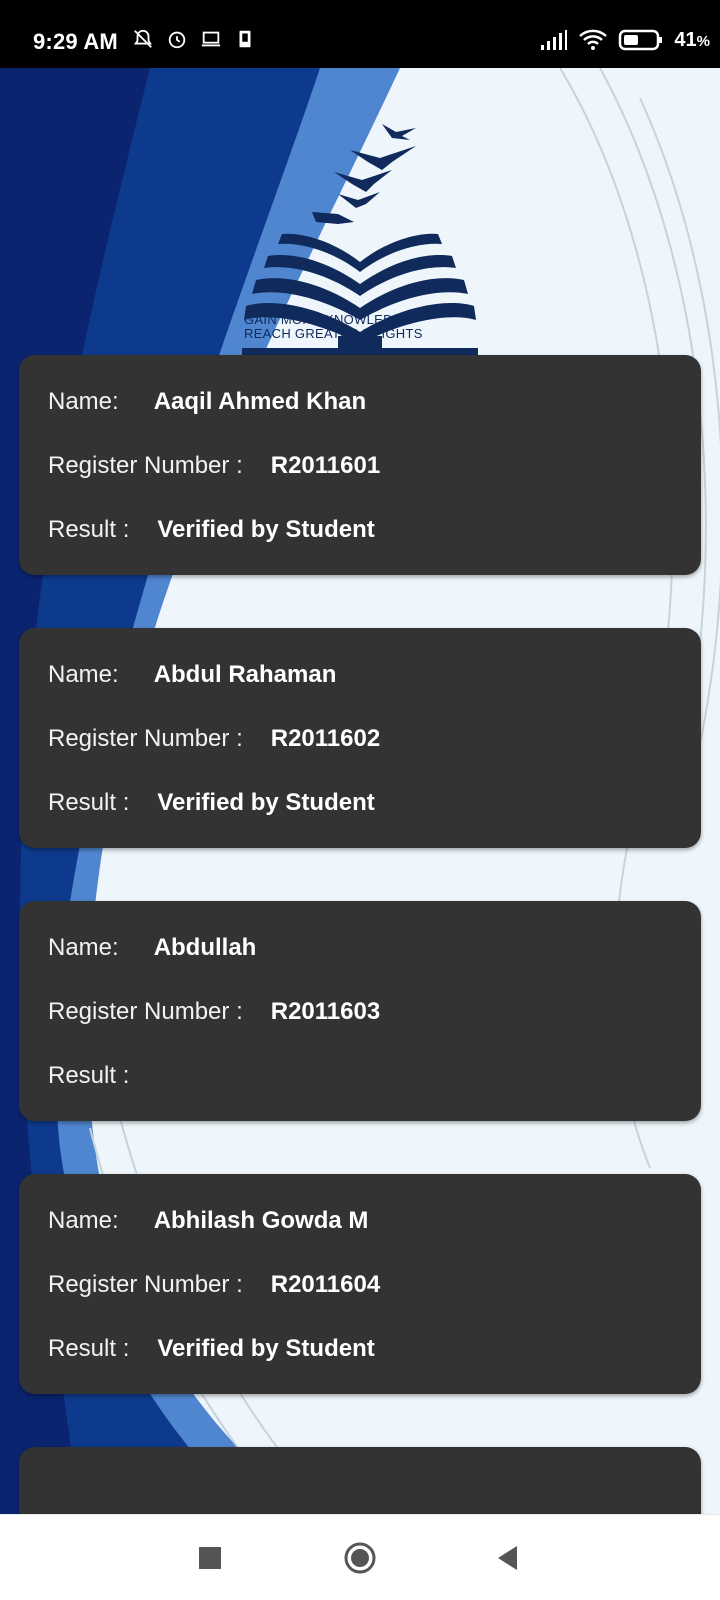  What do you see at coordinates (325, 1011) in the screenshot?
I see `register-number: R2011603` at bounding box center [325, 1011].